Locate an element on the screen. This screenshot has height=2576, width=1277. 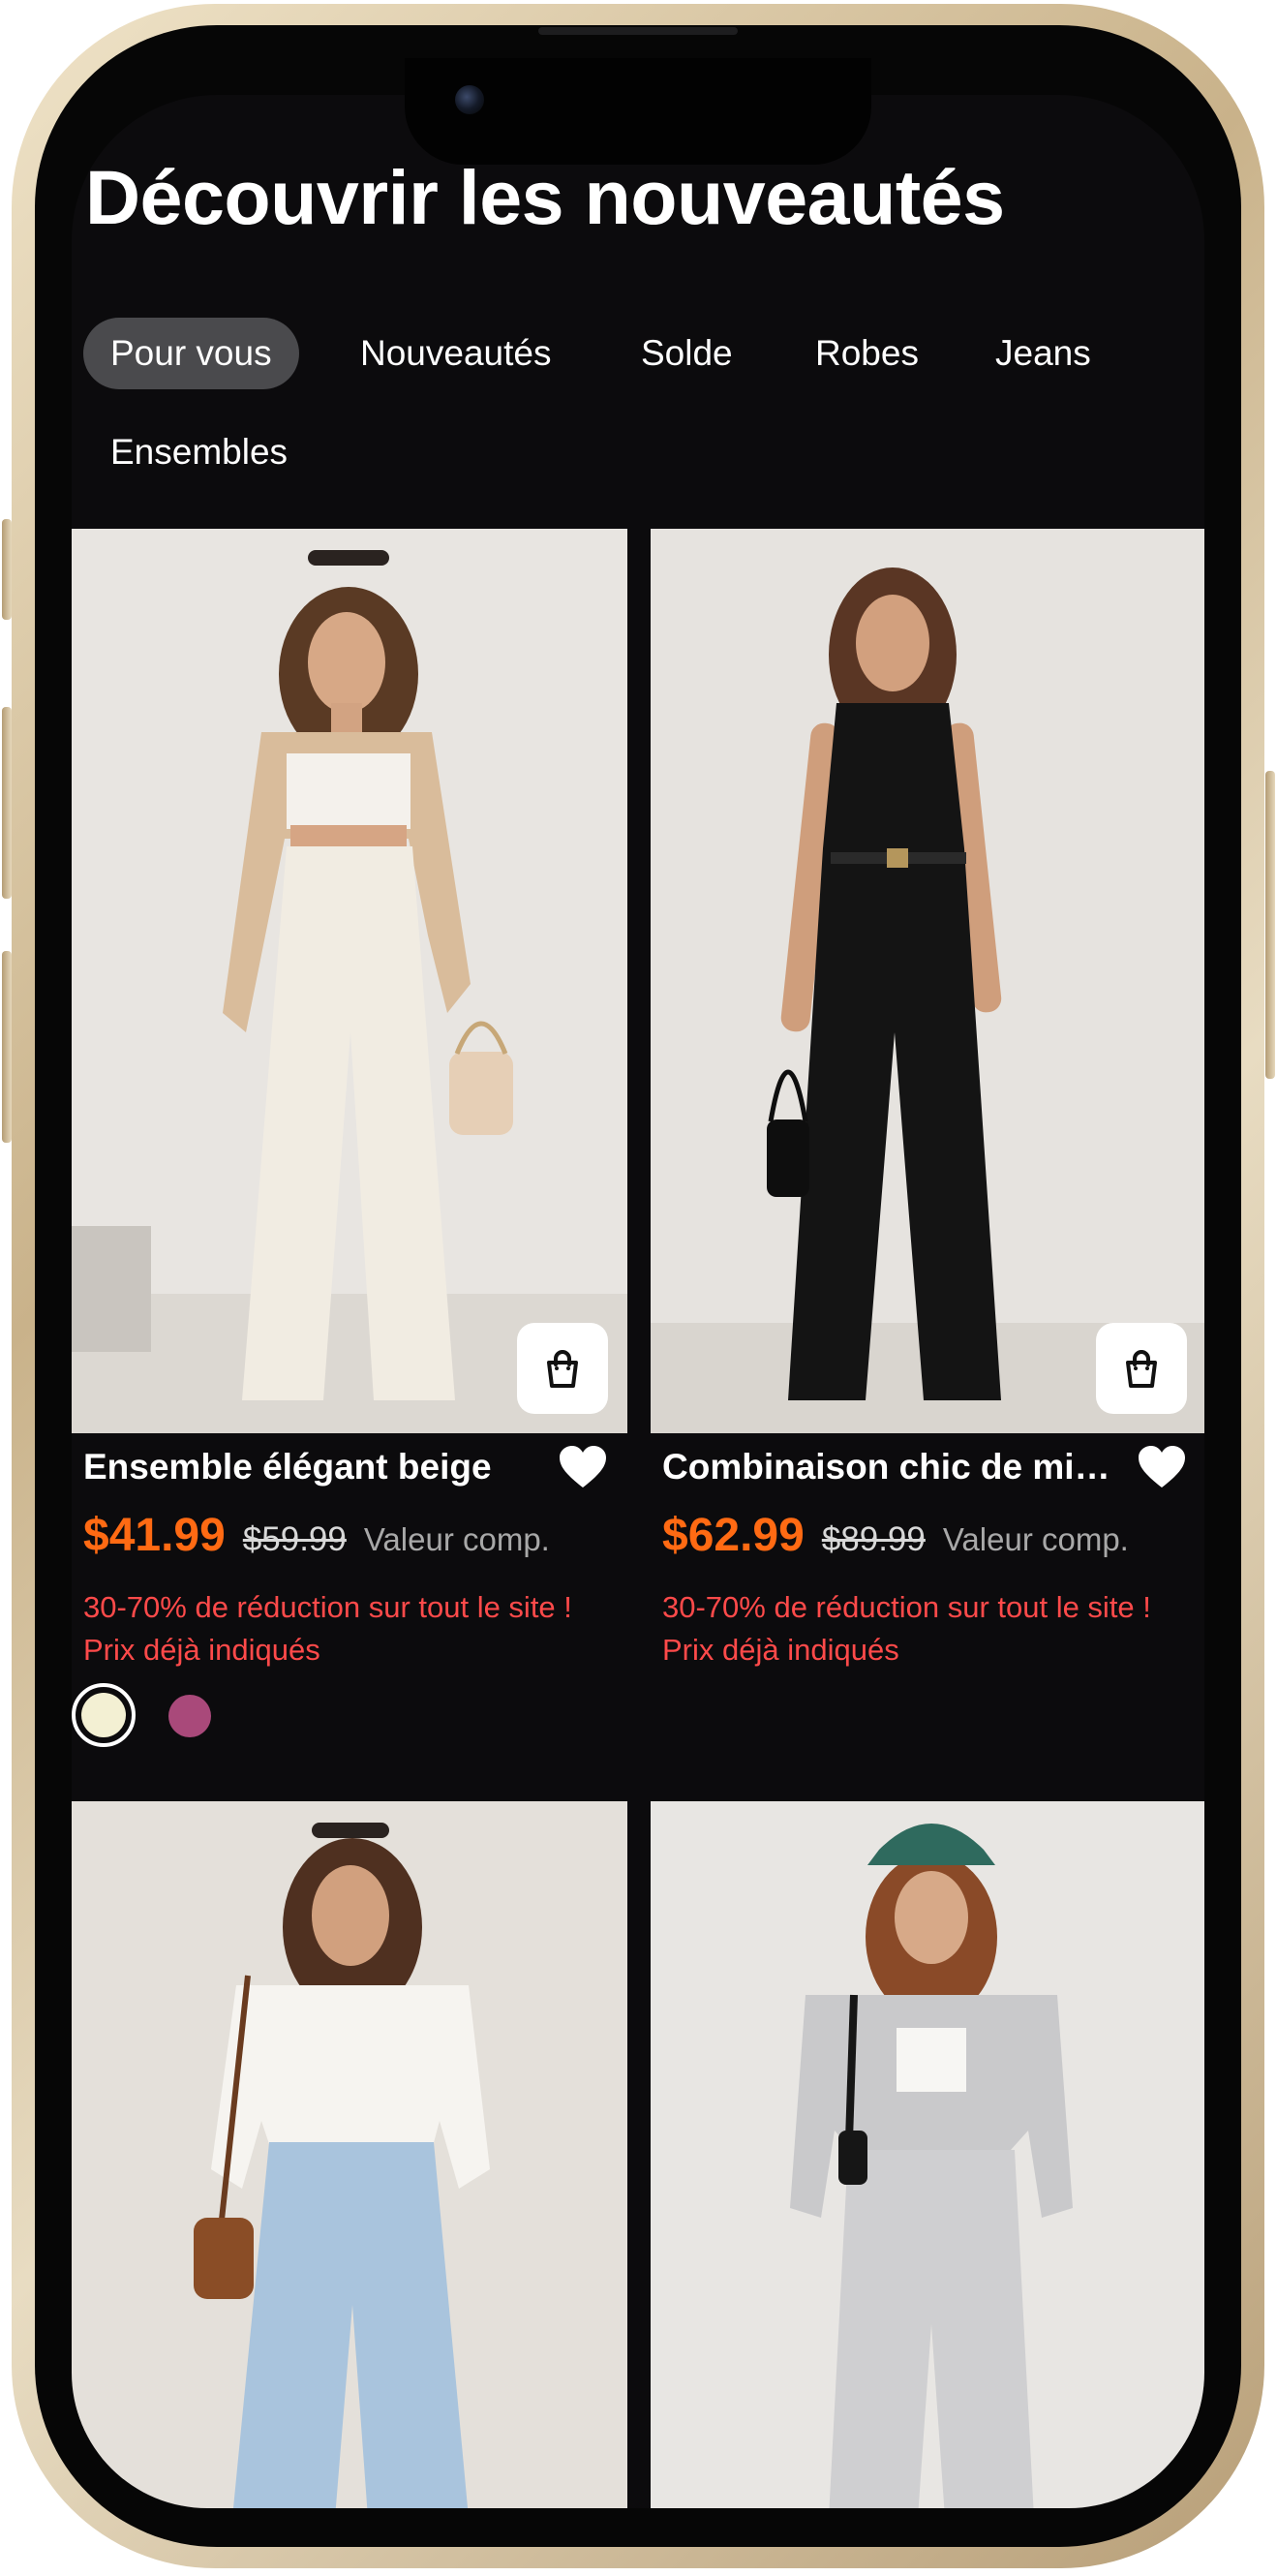
swatch-fill is located at coordinates (104, 1715).